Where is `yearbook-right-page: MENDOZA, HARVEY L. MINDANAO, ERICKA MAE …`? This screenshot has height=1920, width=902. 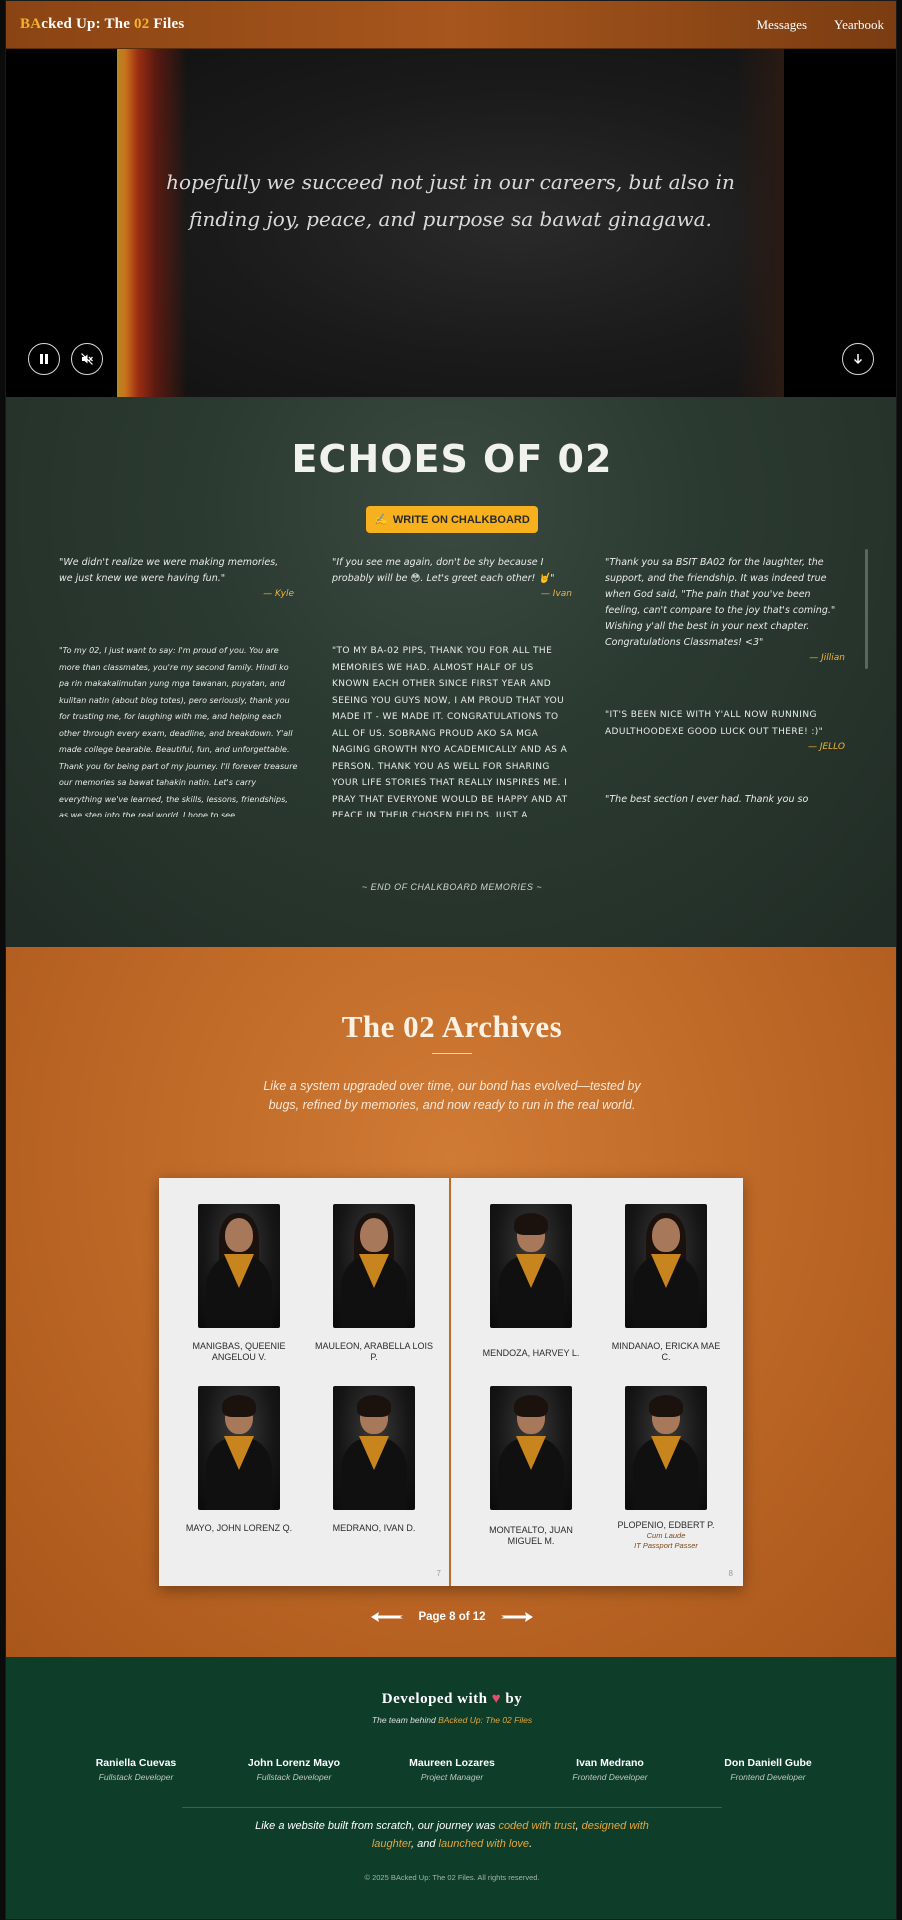 yearbook-right-page: MENDOZA, HARVEY L. MINDANAO, ERICKA MAE … is located at coordinates (597, 1382).